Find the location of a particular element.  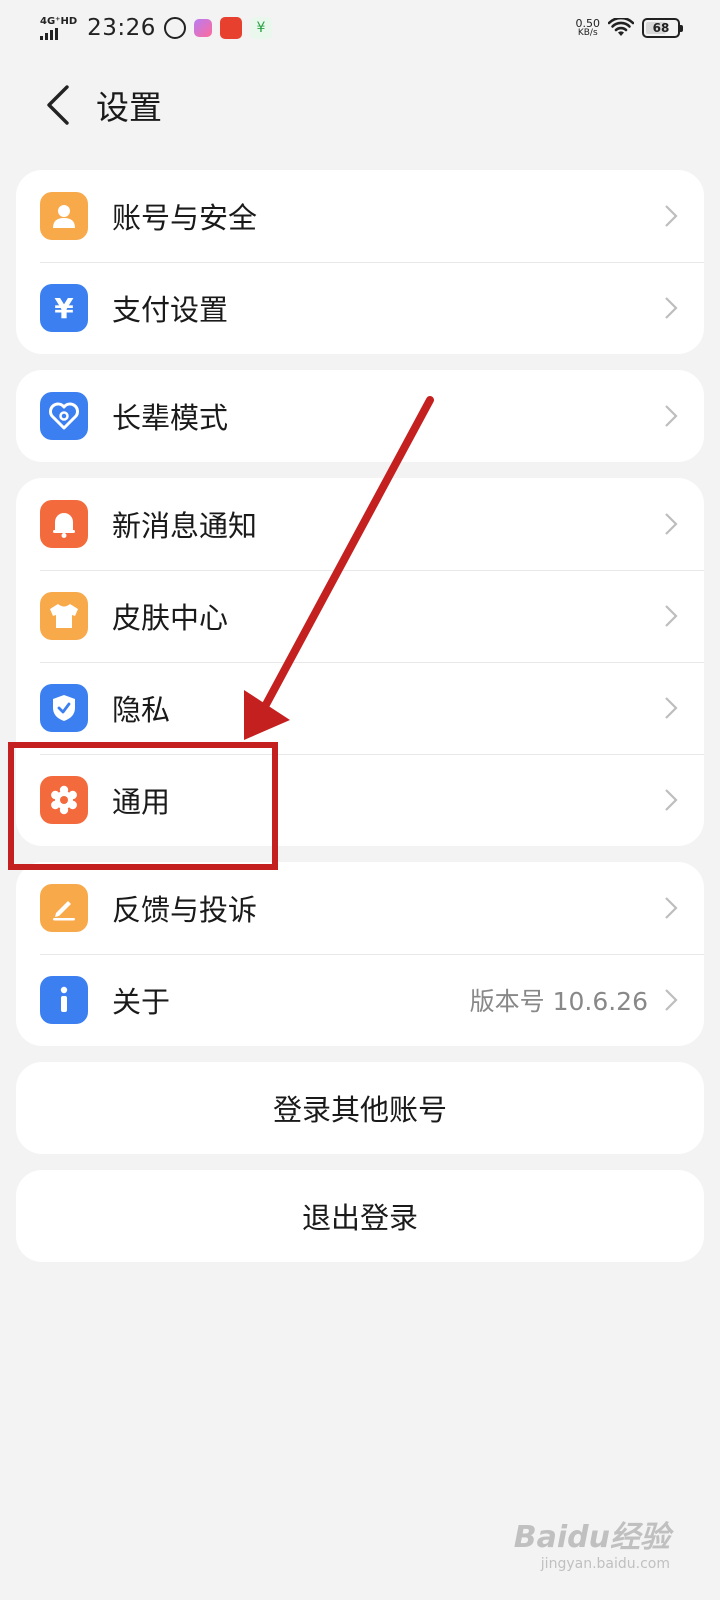

app-badge-icon is located at coordinates (174, 28).